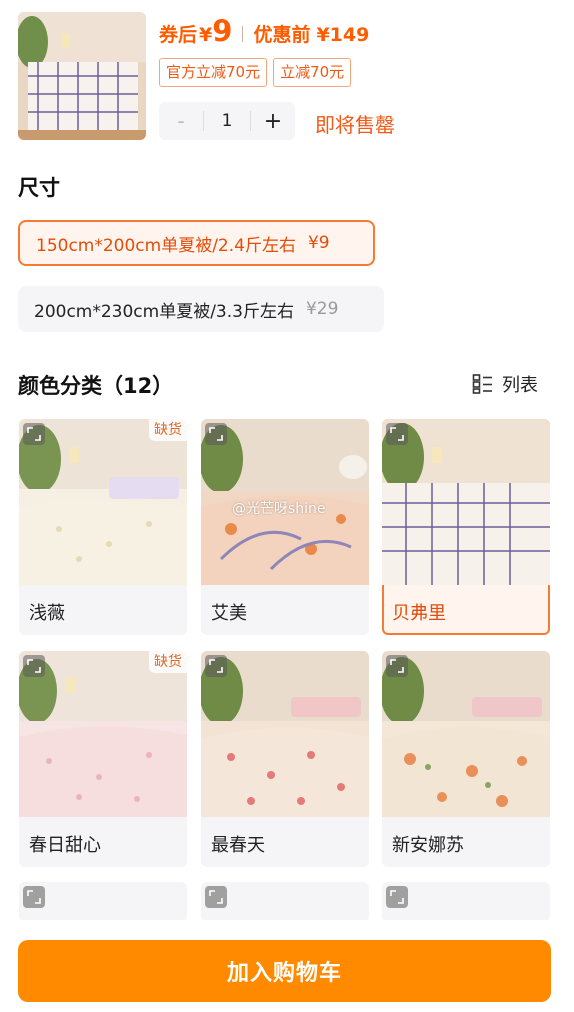 This screenshot has width=574, height=1012. What do you see at coordinates (273, 121) in the screenshot?
I see `increase-button: +` at bounding box center [273, 121].